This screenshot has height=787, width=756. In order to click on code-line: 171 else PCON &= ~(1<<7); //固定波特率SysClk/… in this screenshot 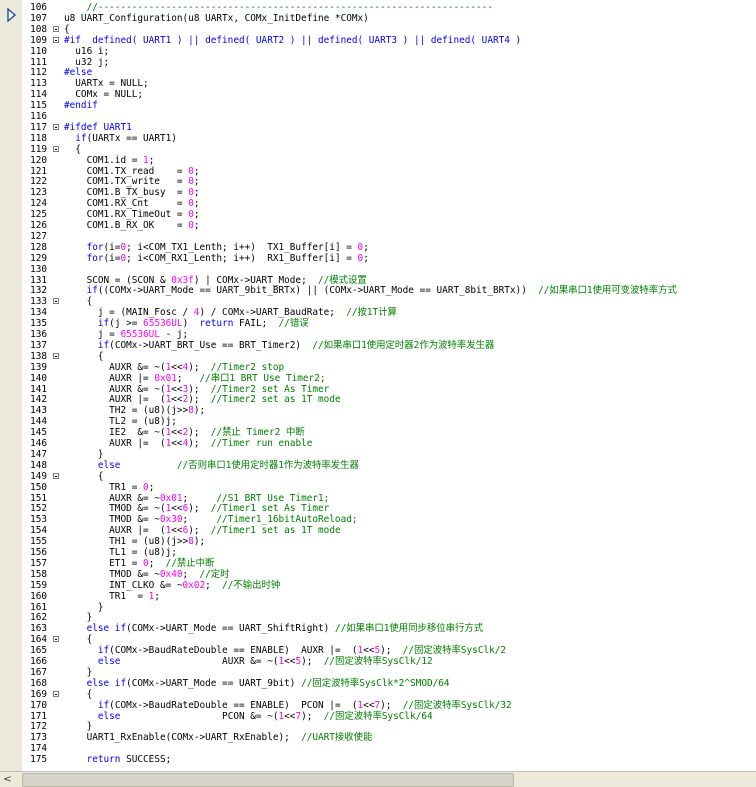, I will do `click(378, 716)`.